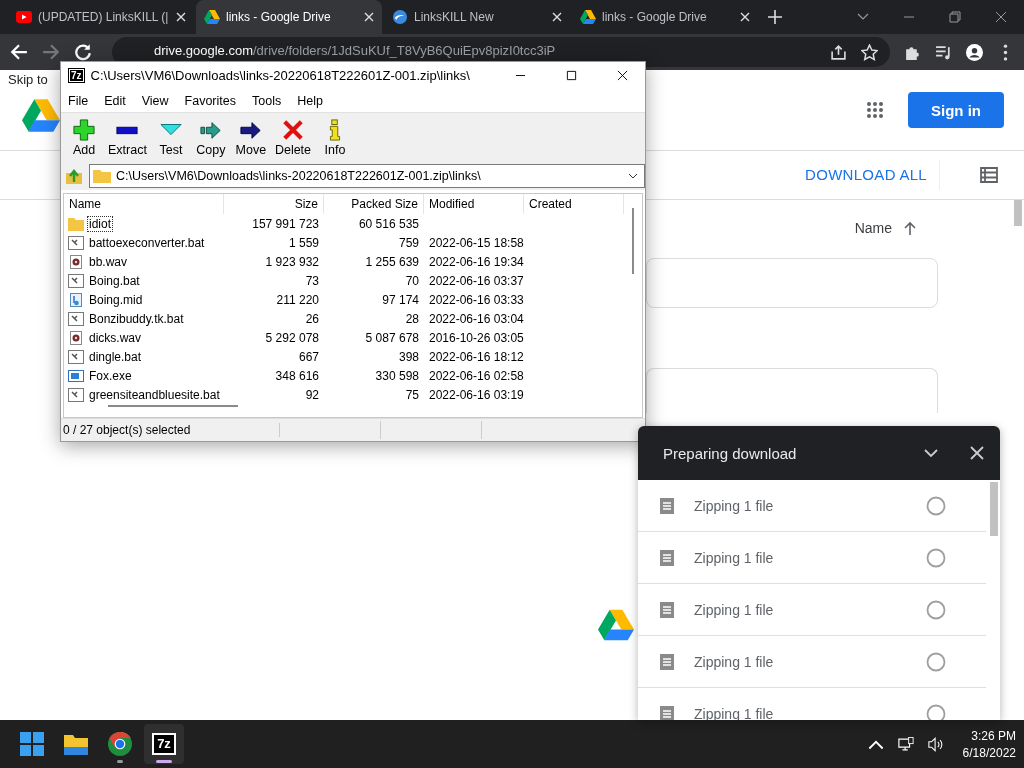  What do you see at coordinates (412, 318) in the screenshot?
I see `packed-size-cell-text: 28` at bounding box center [412, 318].